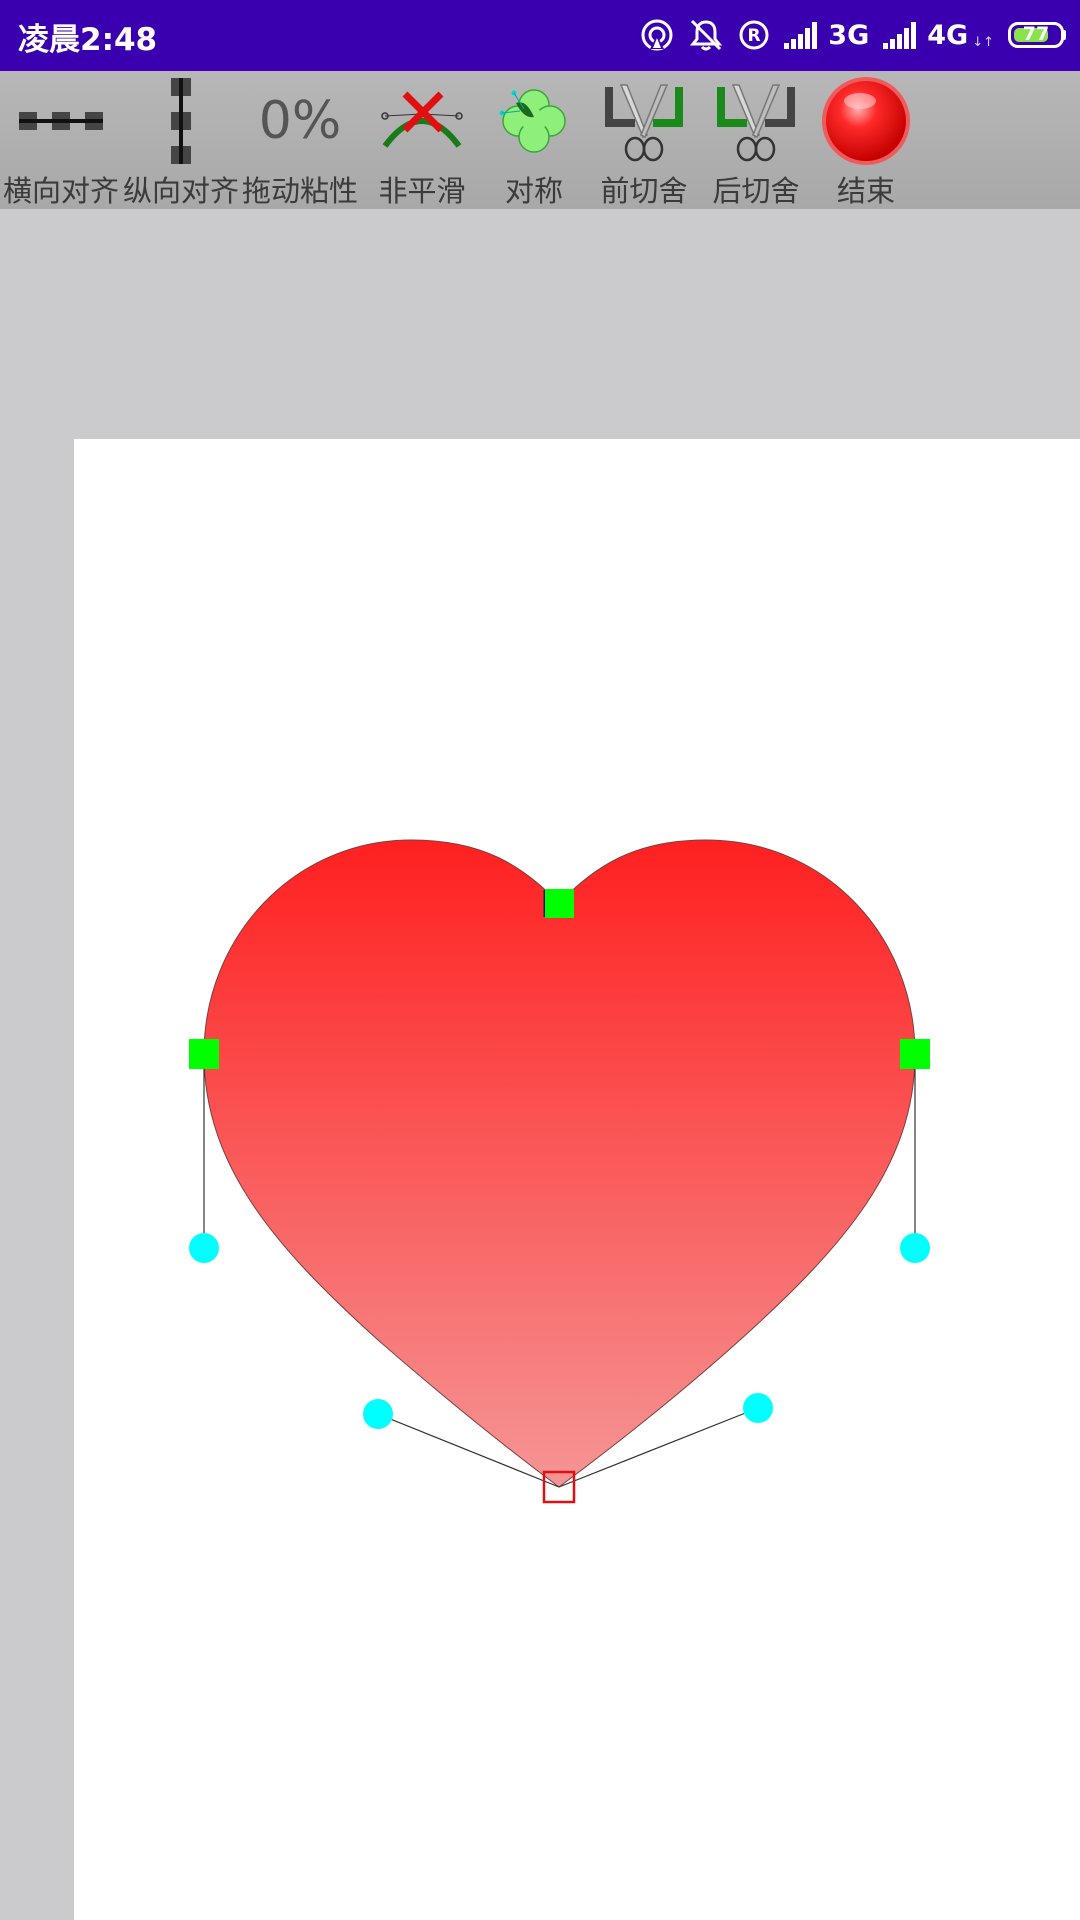 The width and height of the screenshot is (1080, 1920). I want to click on anchor-point-top, so click(559, 903).